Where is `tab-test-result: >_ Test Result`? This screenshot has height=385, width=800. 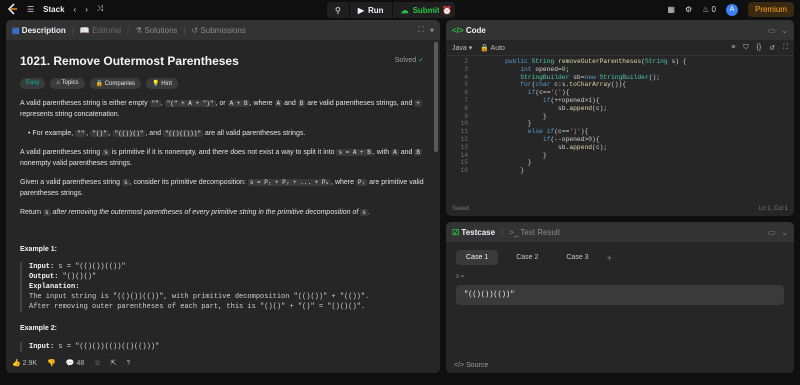
tab-test-result: >_ Test Result is located at coordinates (534, 232).